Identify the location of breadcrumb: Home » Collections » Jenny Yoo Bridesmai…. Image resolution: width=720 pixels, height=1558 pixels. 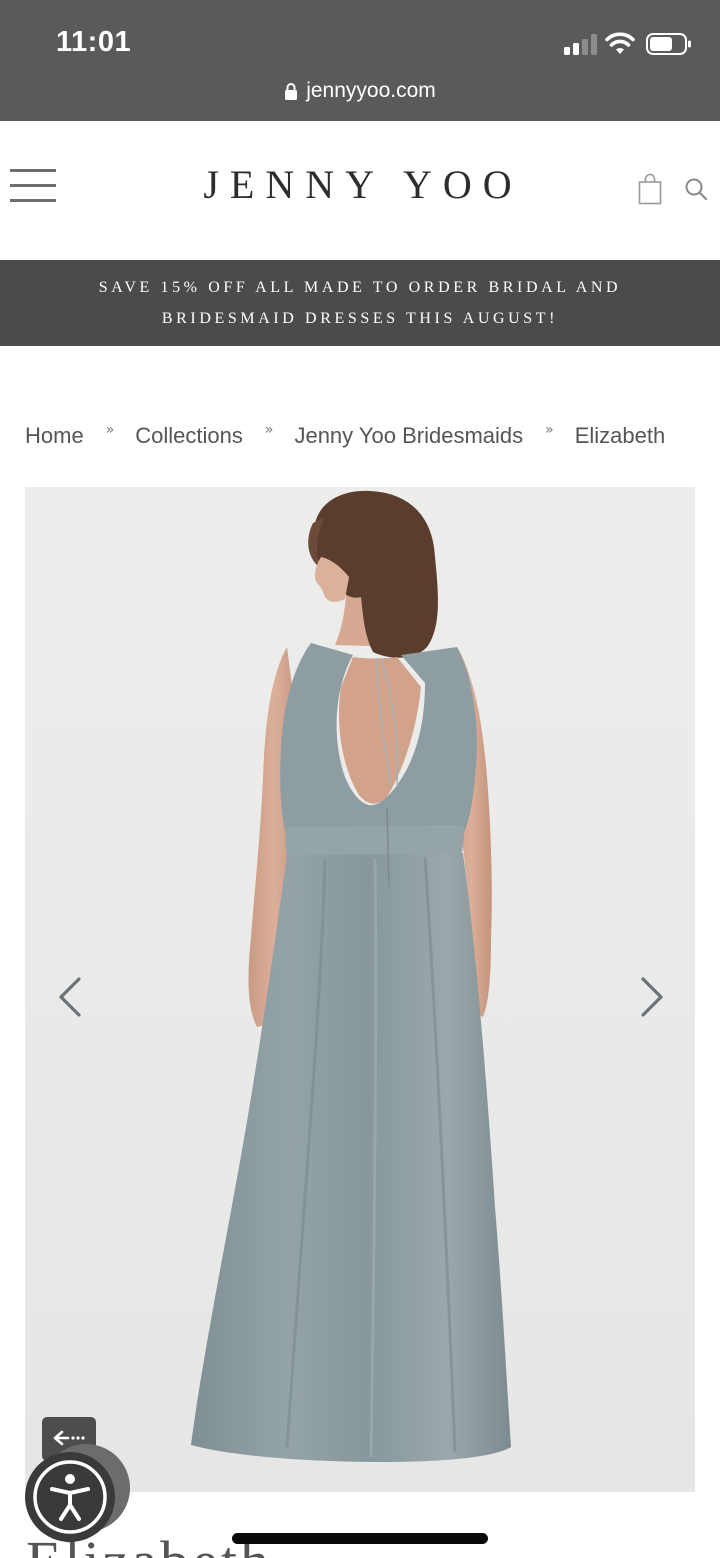
(345, 436).